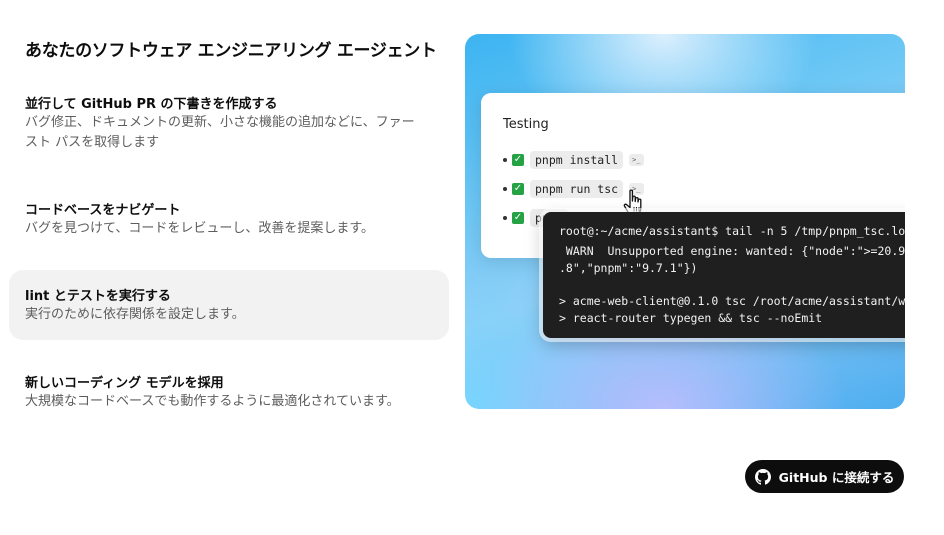 This screenshot has width=944, height=535. What do you see at coordinates (577, 160) in the screenshot?
I see `test-command: pnpm install` at bounding box center [577, 160].